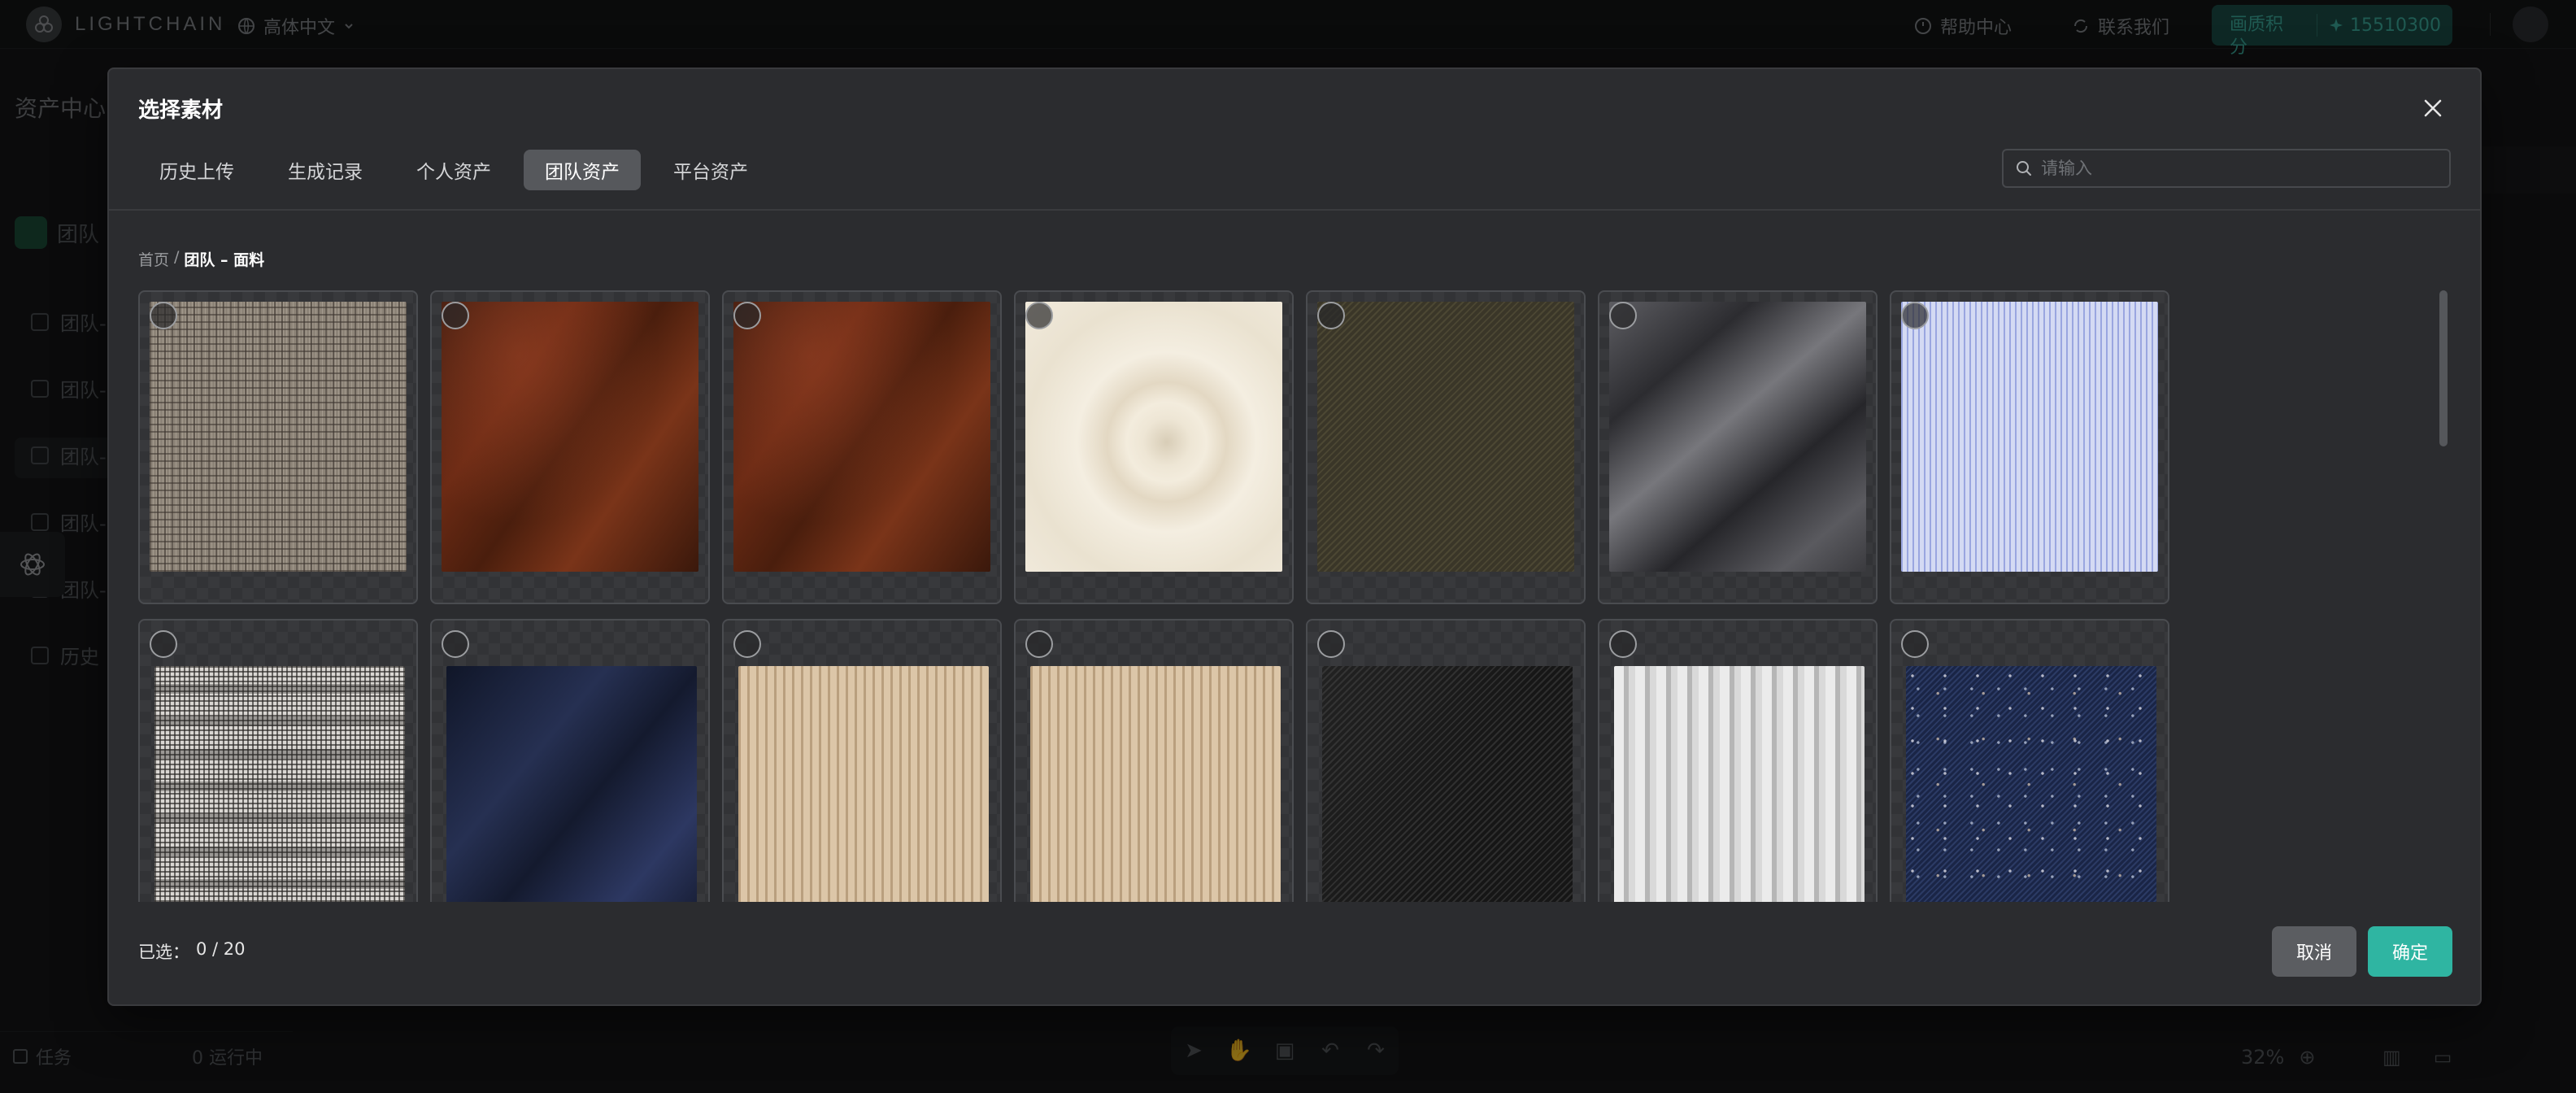  I want to click on close-icon, so click(2433, 108).